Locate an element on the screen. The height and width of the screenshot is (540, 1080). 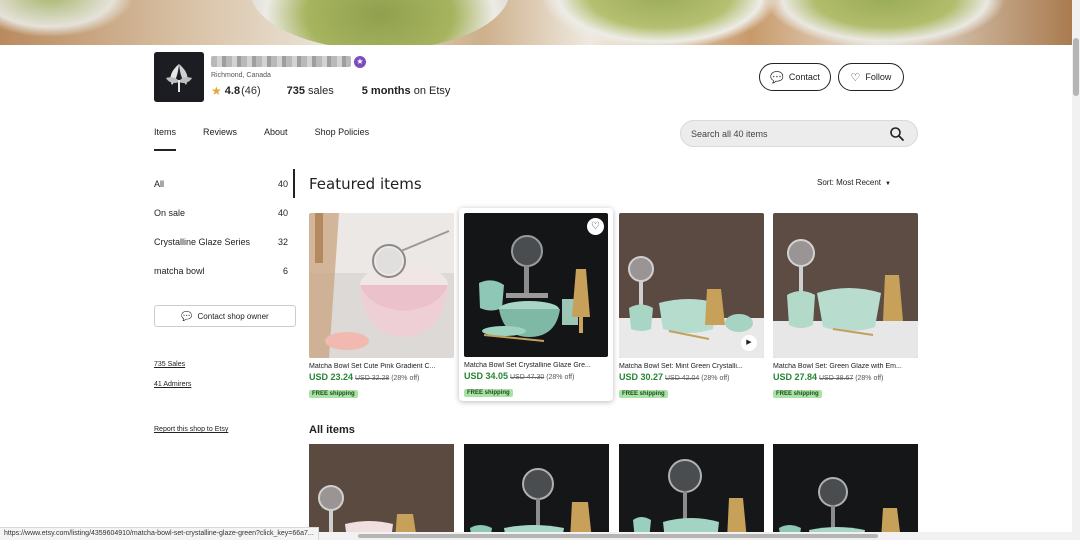
contact-button: 💬 Contact is located at coordinates (795, 77).